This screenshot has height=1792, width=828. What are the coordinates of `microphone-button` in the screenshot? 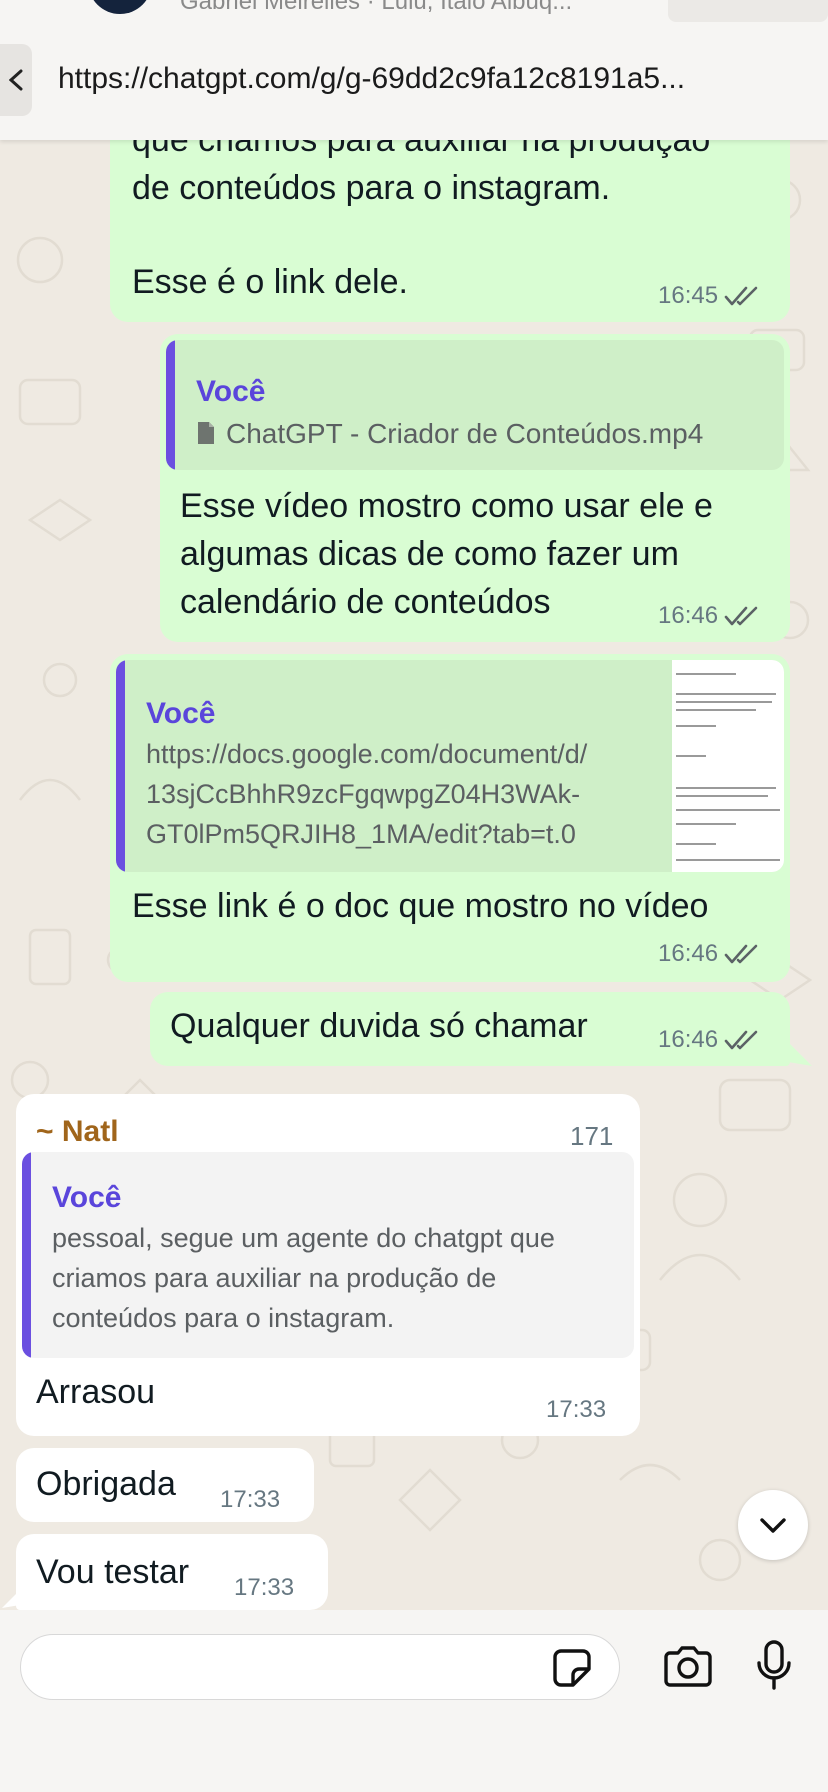 It's located at (774, 1666).